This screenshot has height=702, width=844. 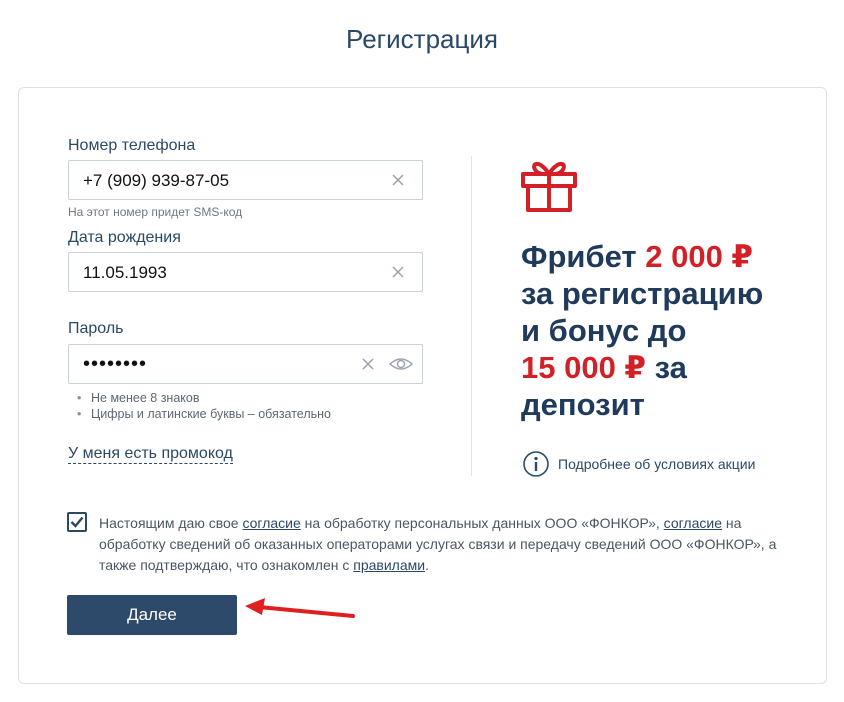 What do you see at coordinates (171, 523) in the screenshot?
I see `consent-text-part: Настоящим даю свое` at bounding box center [171, 523].